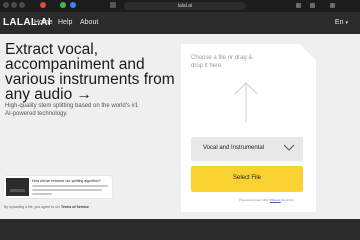  Describe the element at coordinates (6, 5) in the screenshot. I see `window-close-button` at that location.